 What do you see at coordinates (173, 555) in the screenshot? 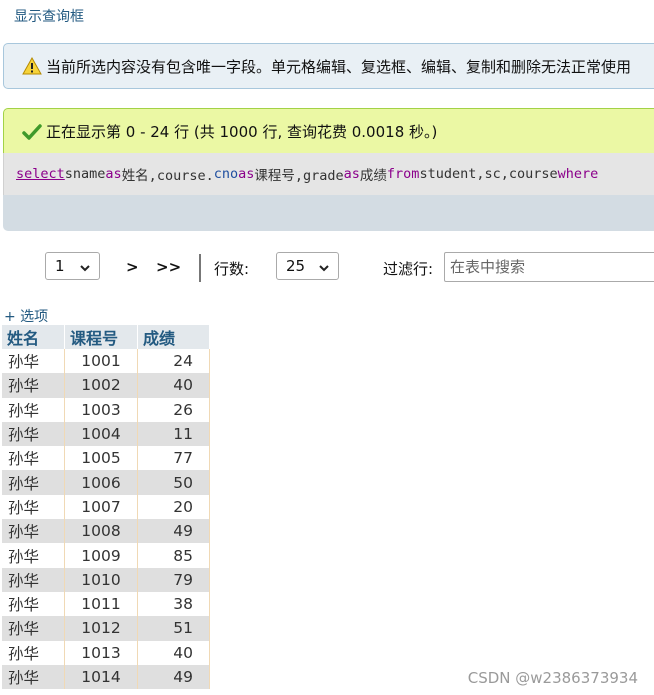
I see `cell-grade: 85` at bounding box center [173, 555].